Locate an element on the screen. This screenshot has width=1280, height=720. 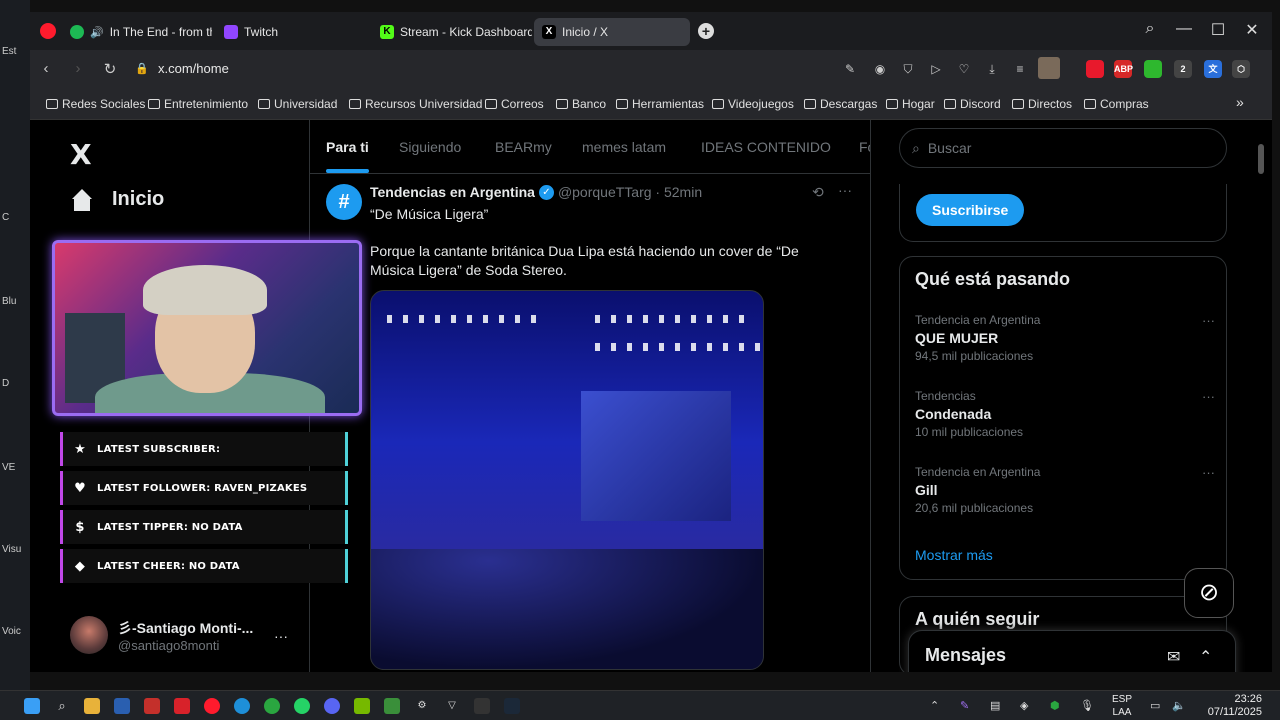
search-icon: ⌕ is located at coordinates (62, 706).